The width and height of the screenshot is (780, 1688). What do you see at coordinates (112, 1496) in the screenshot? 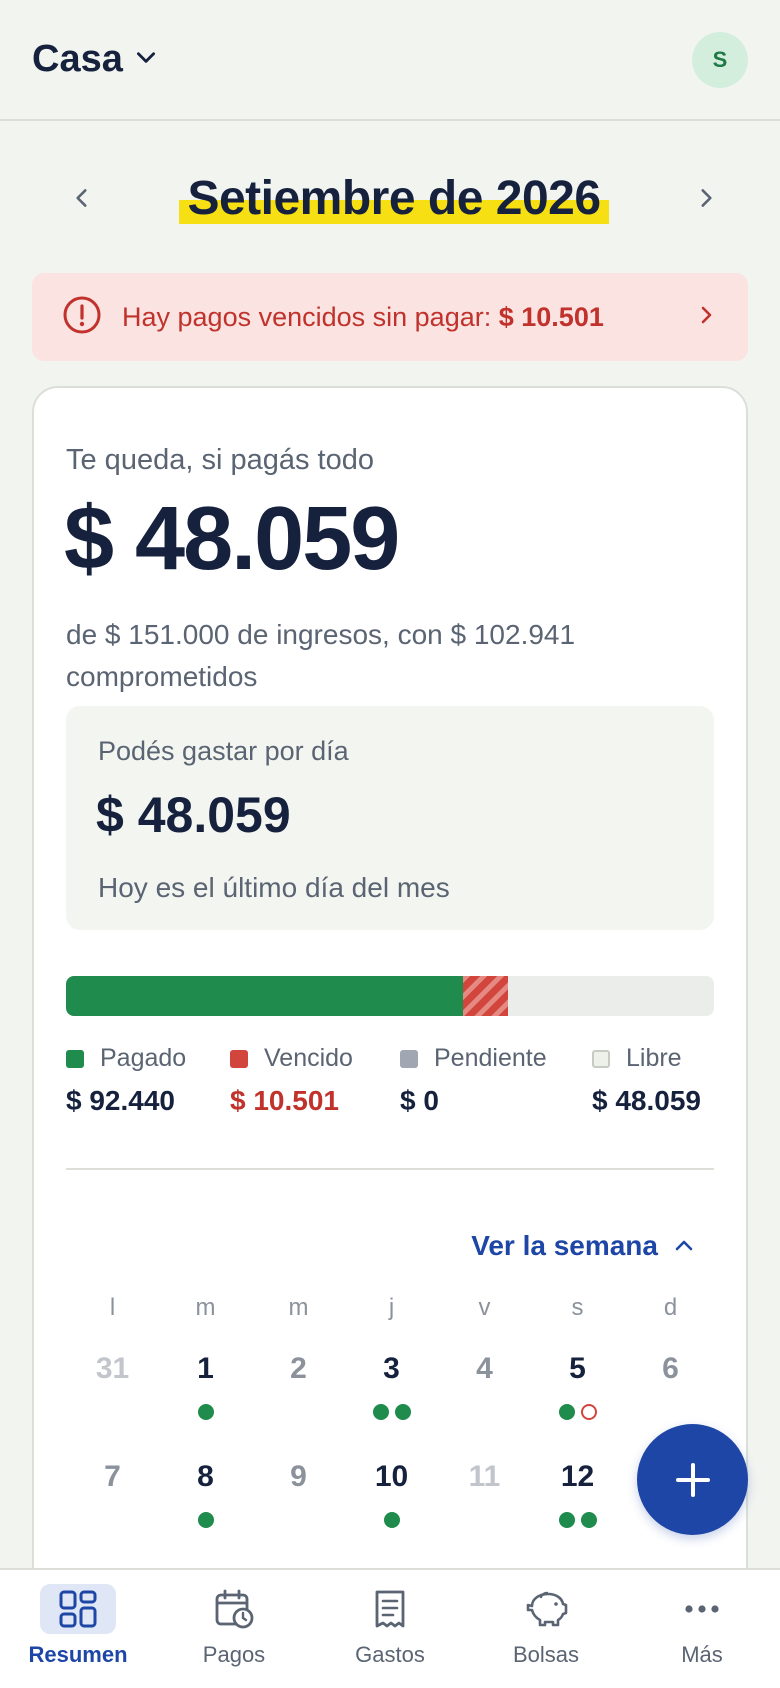
I see `calendar-day: 7` at bounding box center [112, 1496].